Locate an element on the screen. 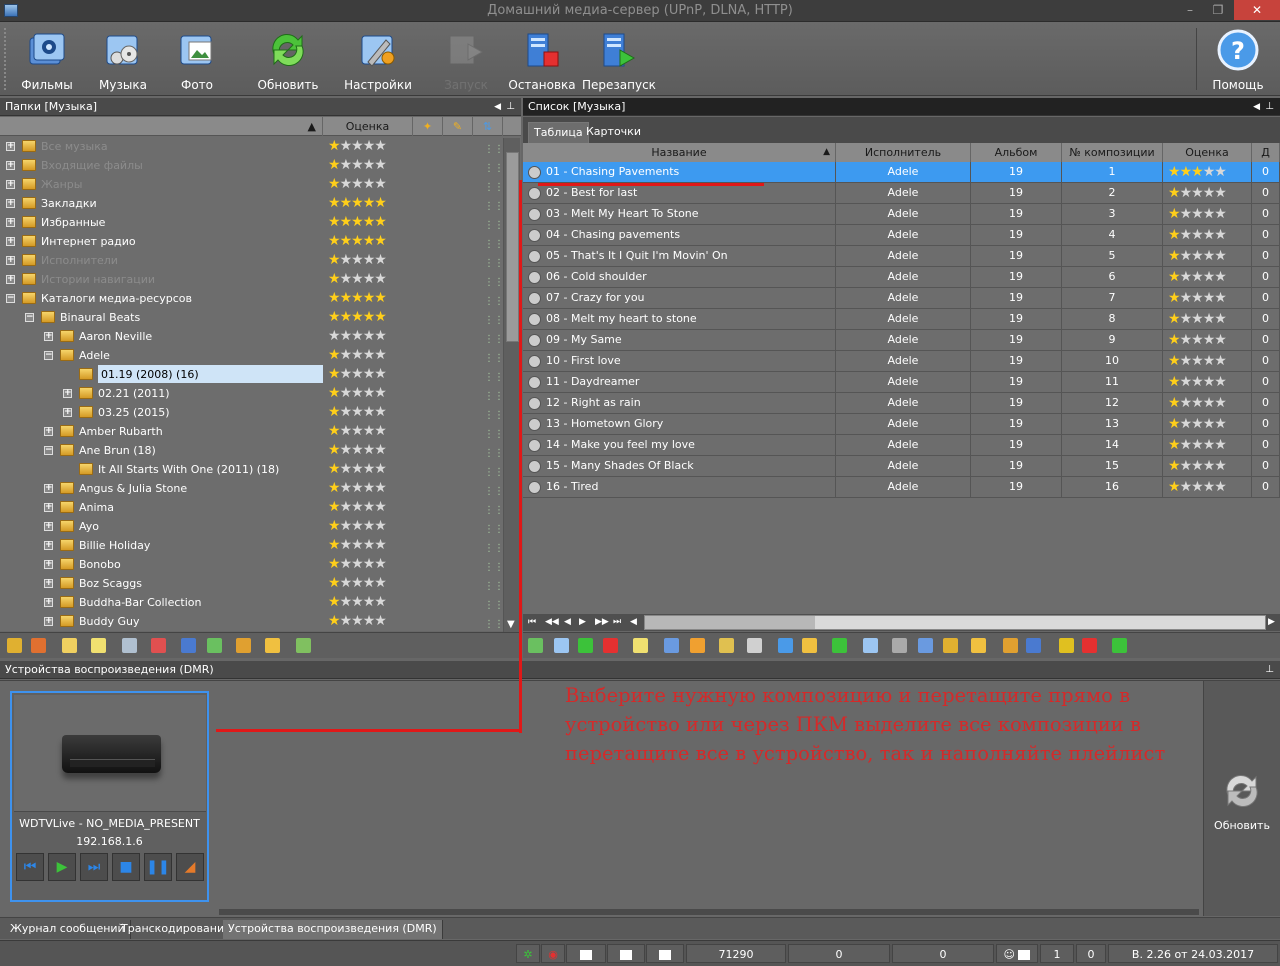  tree-item: +03.25 (2015) ★★★★★ ⋮⋮ is located at coordinates (252, 412).